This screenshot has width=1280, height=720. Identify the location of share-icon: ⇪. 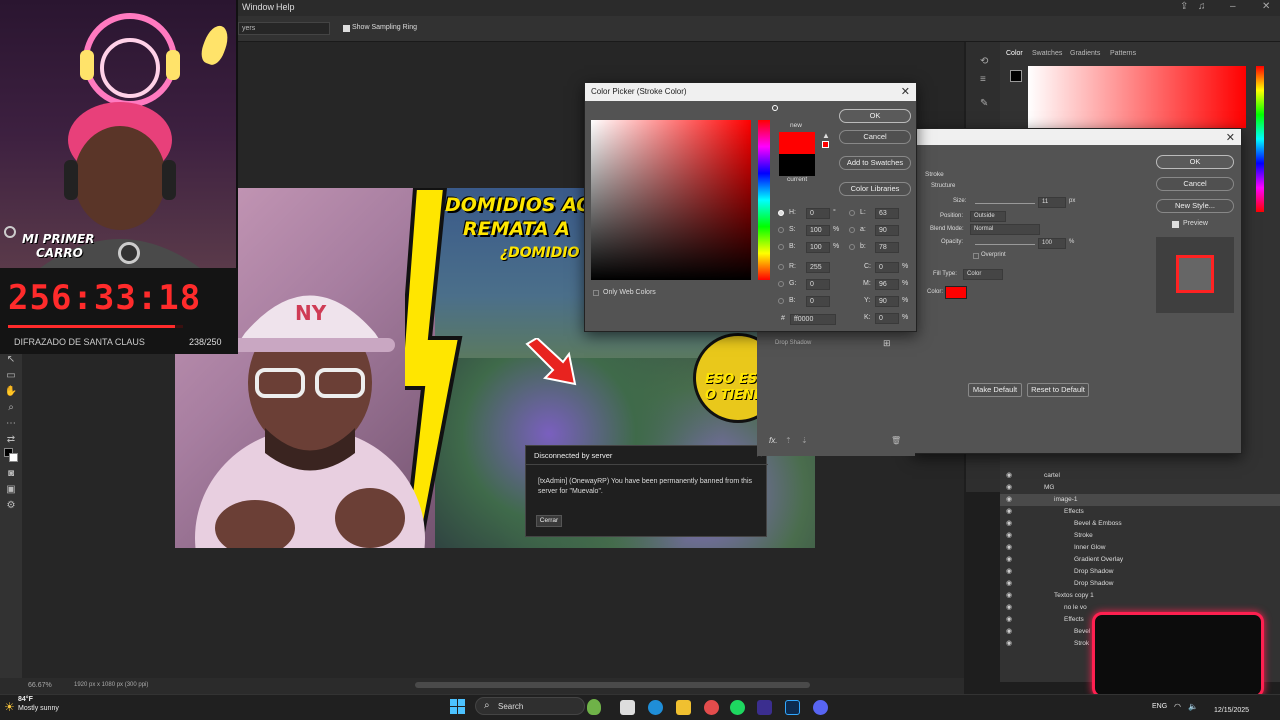
(1184, 6).